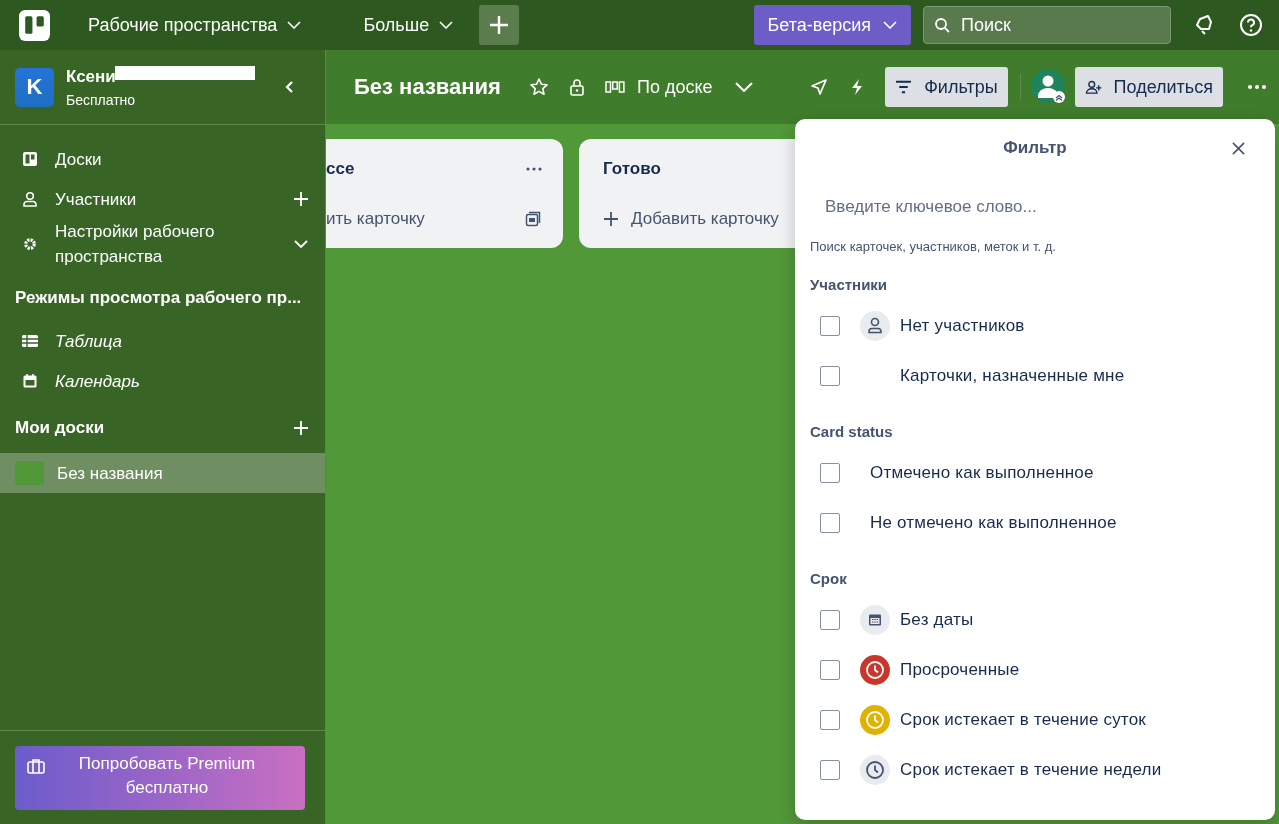 This screenshot has height=824, width=1279. What do you see at coordinates (160, 778) in the screenshot?
I see `premium-button: Попробовать Premium бесплатно` at bounding box center [160, 778].